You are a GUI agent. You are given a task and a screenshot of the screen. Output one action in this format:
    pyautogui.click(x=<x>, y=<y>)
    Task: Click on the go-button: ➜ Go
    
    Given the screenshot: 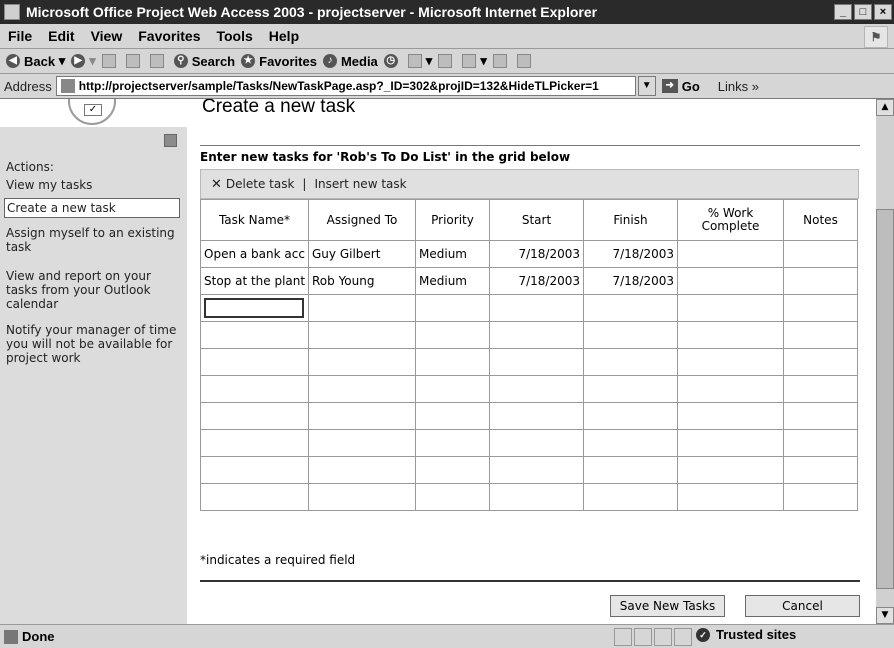 What is the action you would take?
    pyautogui.click(x=680, y=86)
    